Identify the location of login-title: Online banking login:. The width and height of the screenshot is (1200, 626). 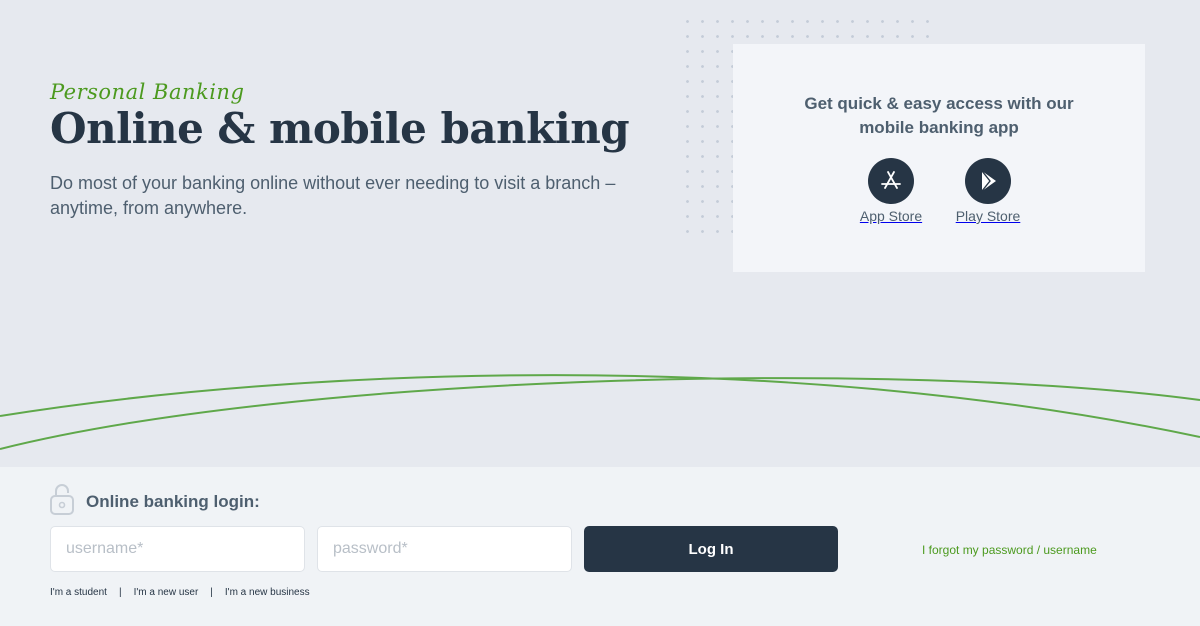
(173, 501).